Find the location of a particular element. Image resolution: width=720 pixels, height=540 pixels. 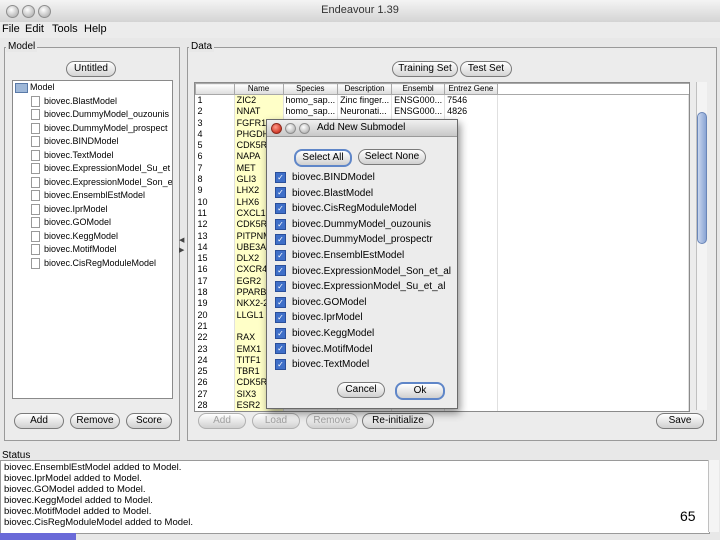

column-header-ensembl: Ensembl is located at coordinates (418, 89).